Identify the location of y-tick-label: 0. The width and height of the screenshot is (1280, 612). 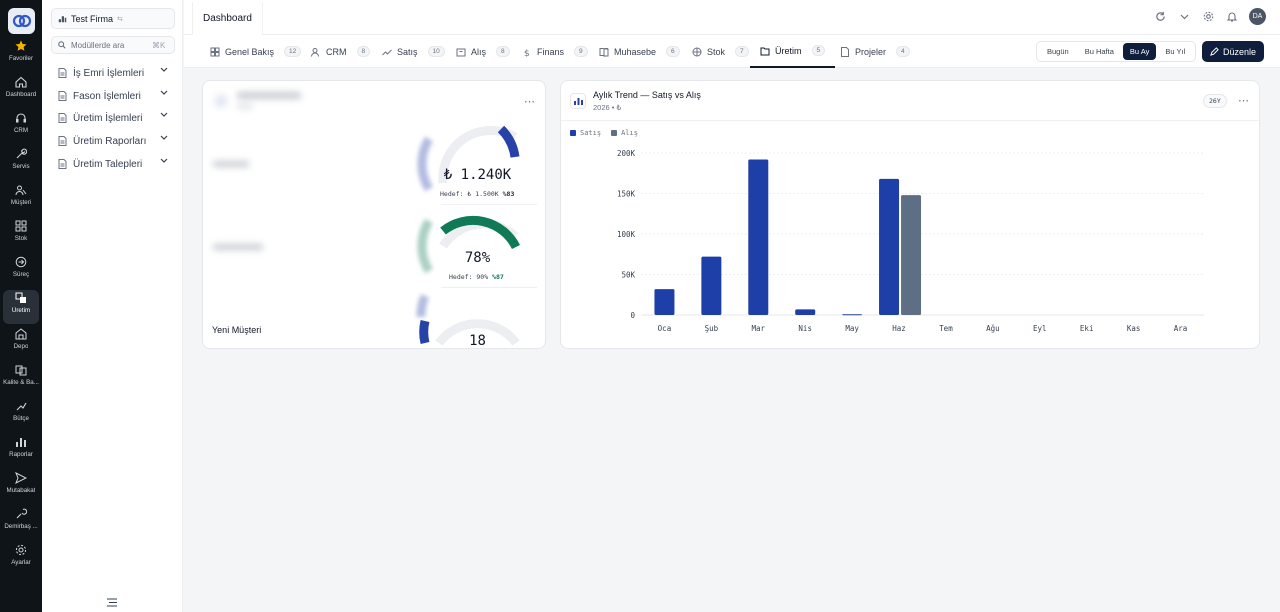
(632, 315).